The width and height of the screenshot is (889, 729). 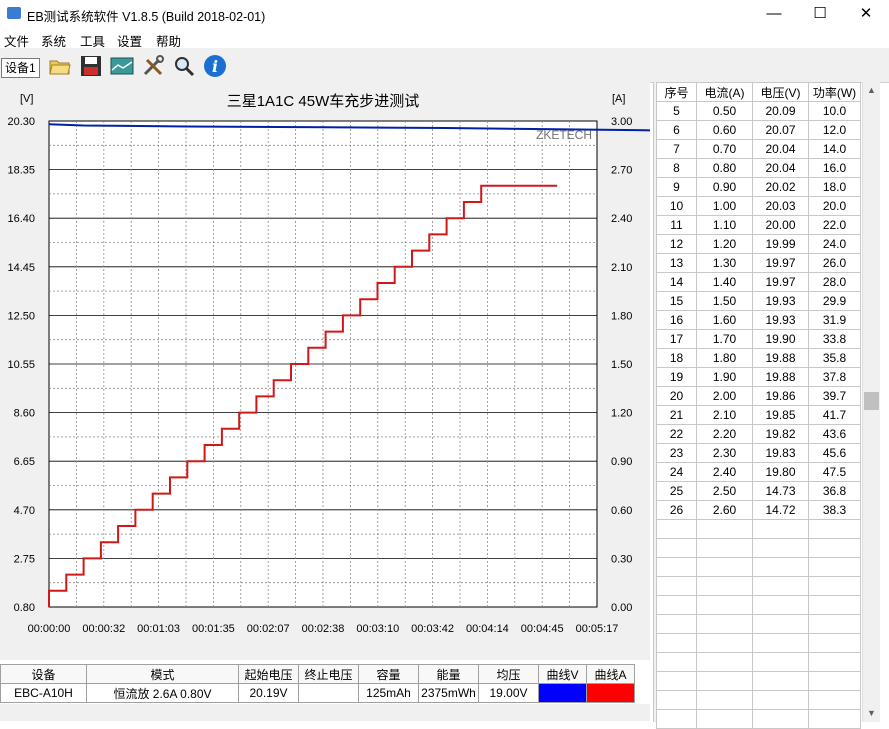 I want to click on status-energy: 2375mWh, so click(x=448, y=693).